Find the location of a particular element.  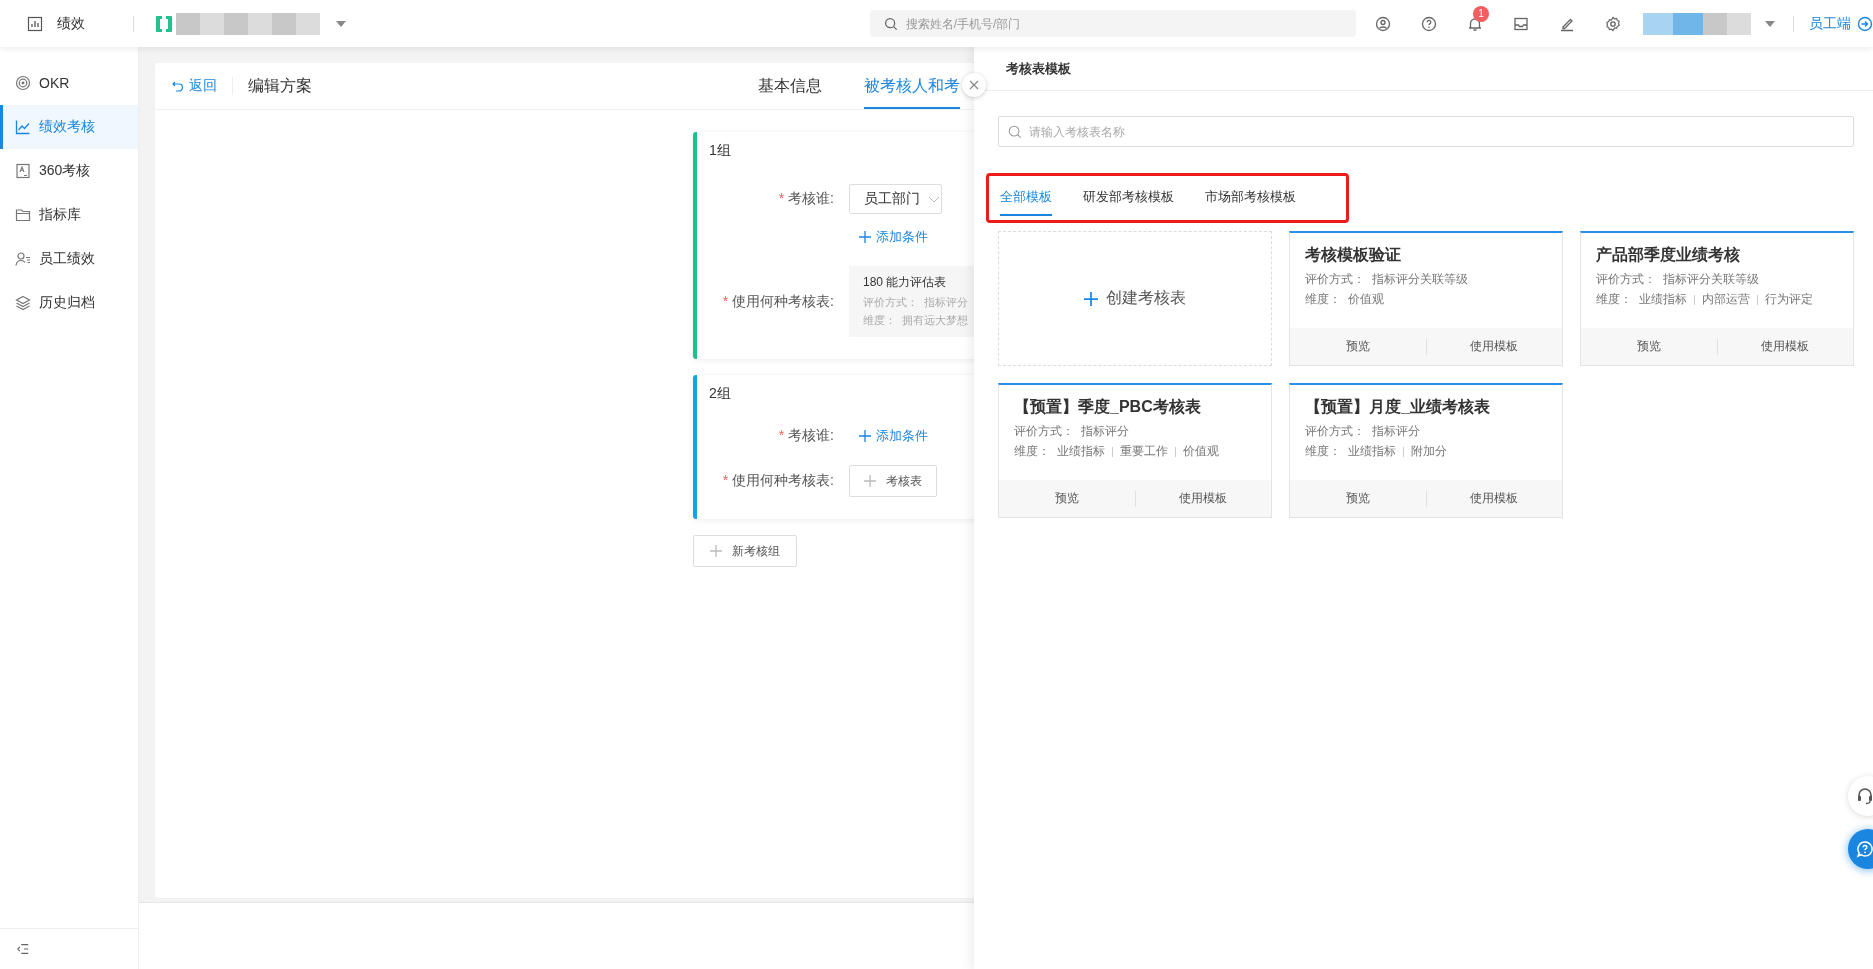

add-sheet-button: 考核表 is located at coordinates (893, 481).